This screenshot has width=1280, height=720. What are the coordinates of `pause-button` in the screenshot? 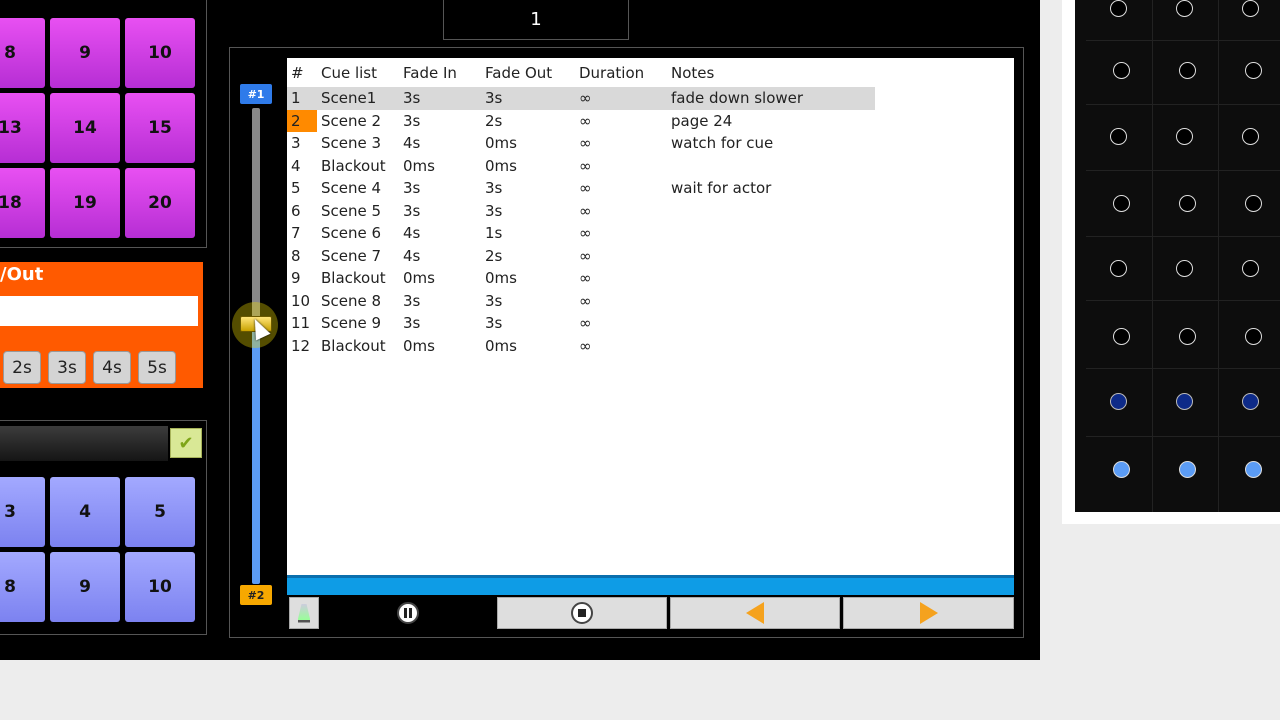 It's located at (408, 613).